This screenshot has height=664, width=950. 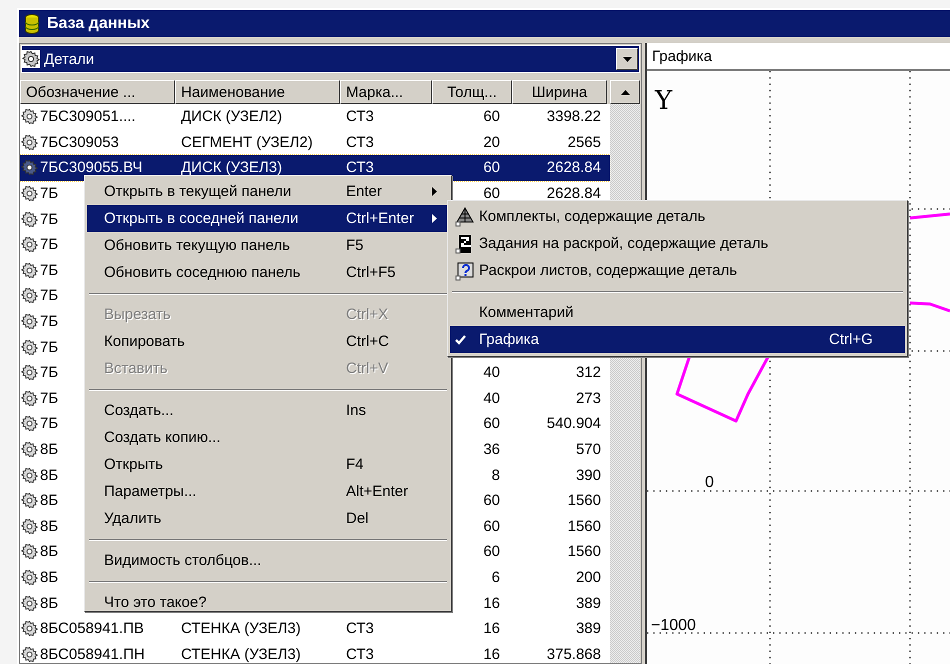 I want to click on axis-label: Y, so click(x=663, y=101).